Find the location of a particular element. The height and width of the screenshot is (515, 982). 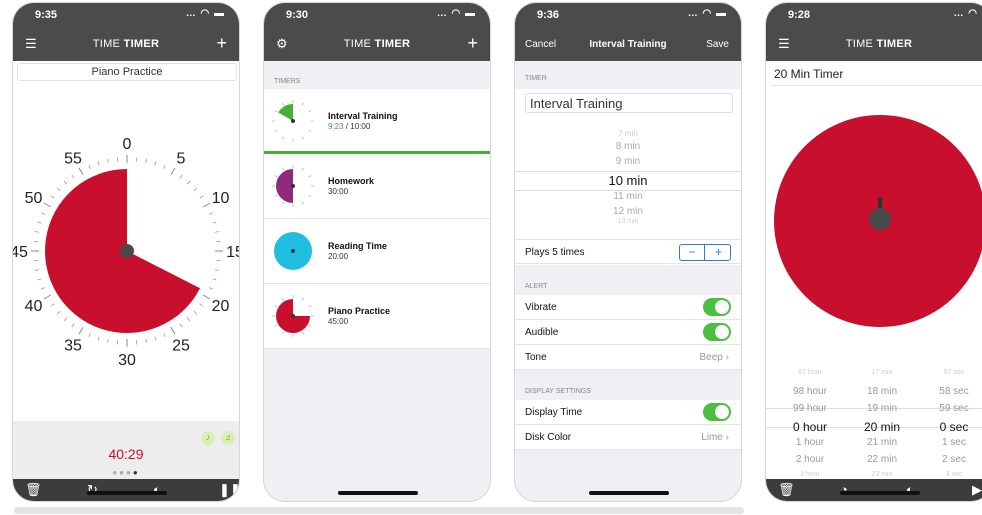

picker-option: 13 min is located at coordinates (628, 221).